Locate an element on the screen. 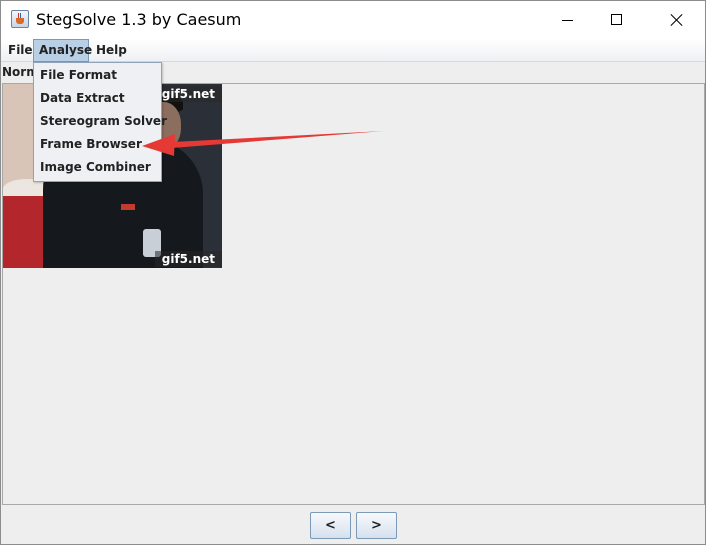 This screenshot has height=545, width=706. menu-help: Help is located at coordinates (111, 50).